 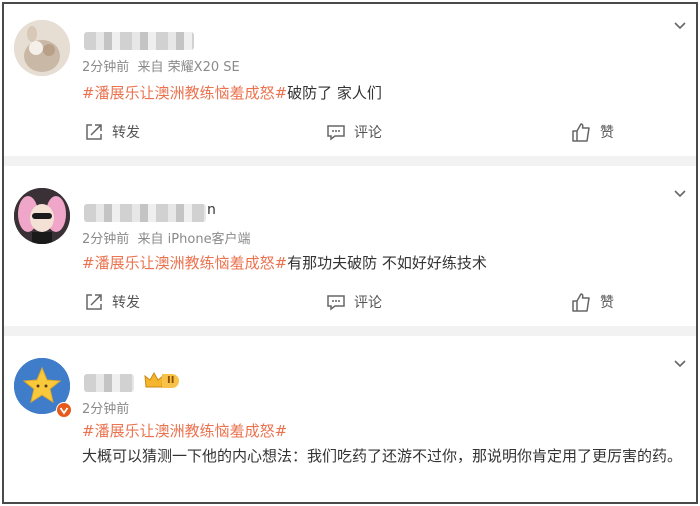 What do you see at coordinates (154, 380) in the screenshot?
I see `crown-icon` at bounding box center [154, 380].